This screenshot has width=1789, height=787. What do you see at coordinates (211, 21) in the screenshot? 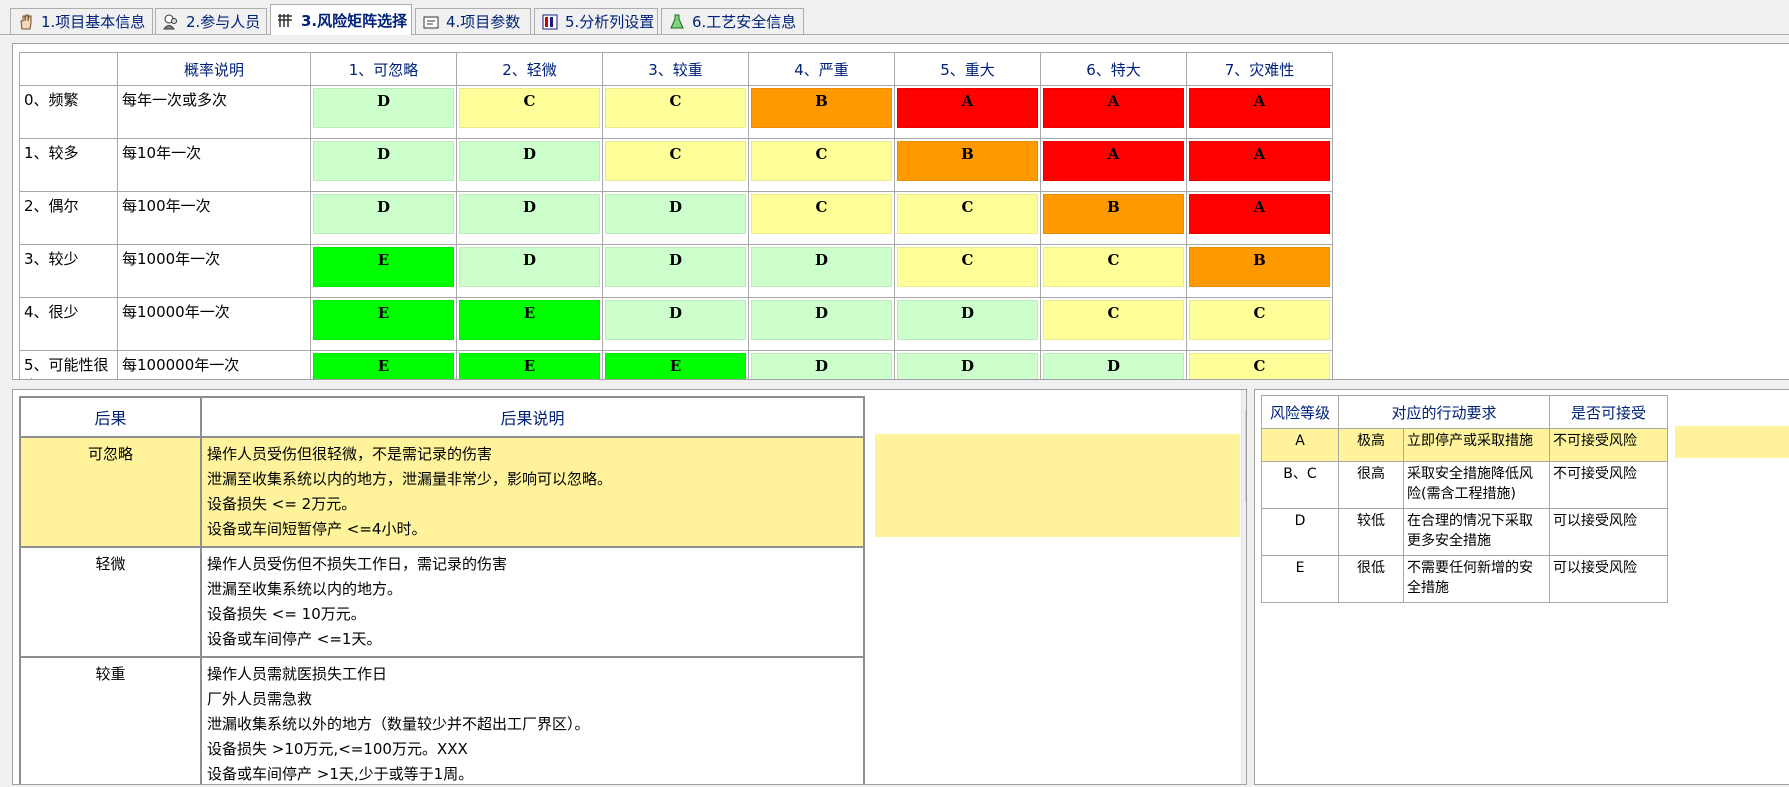
I see `tab-participants: 2.参与人员` at bounding box center [211, 21].